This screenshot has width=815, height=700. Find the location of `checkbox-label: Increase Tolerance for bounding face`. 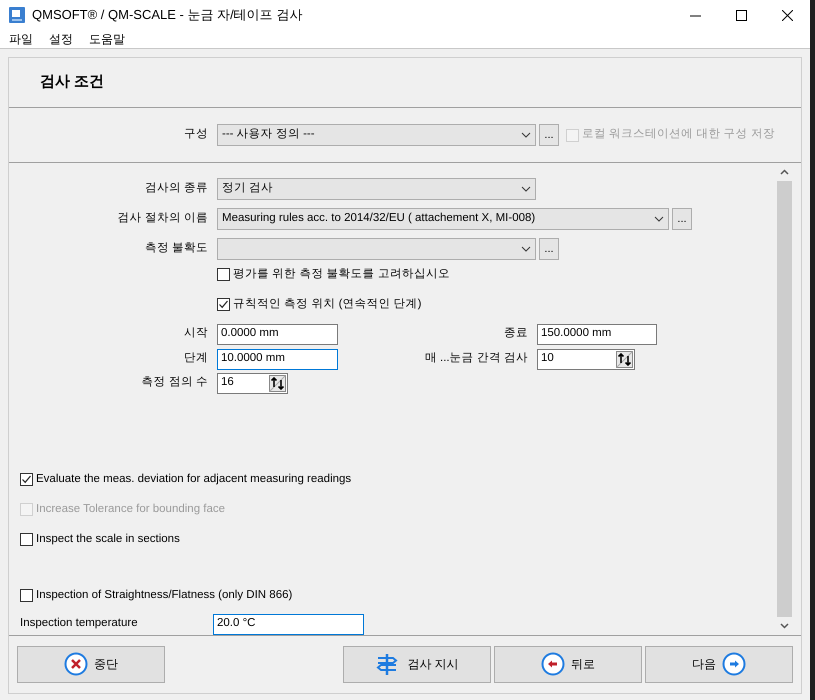

checkbox-label: Increase Tolerance for bounding face is located at coordinates (131, 509).